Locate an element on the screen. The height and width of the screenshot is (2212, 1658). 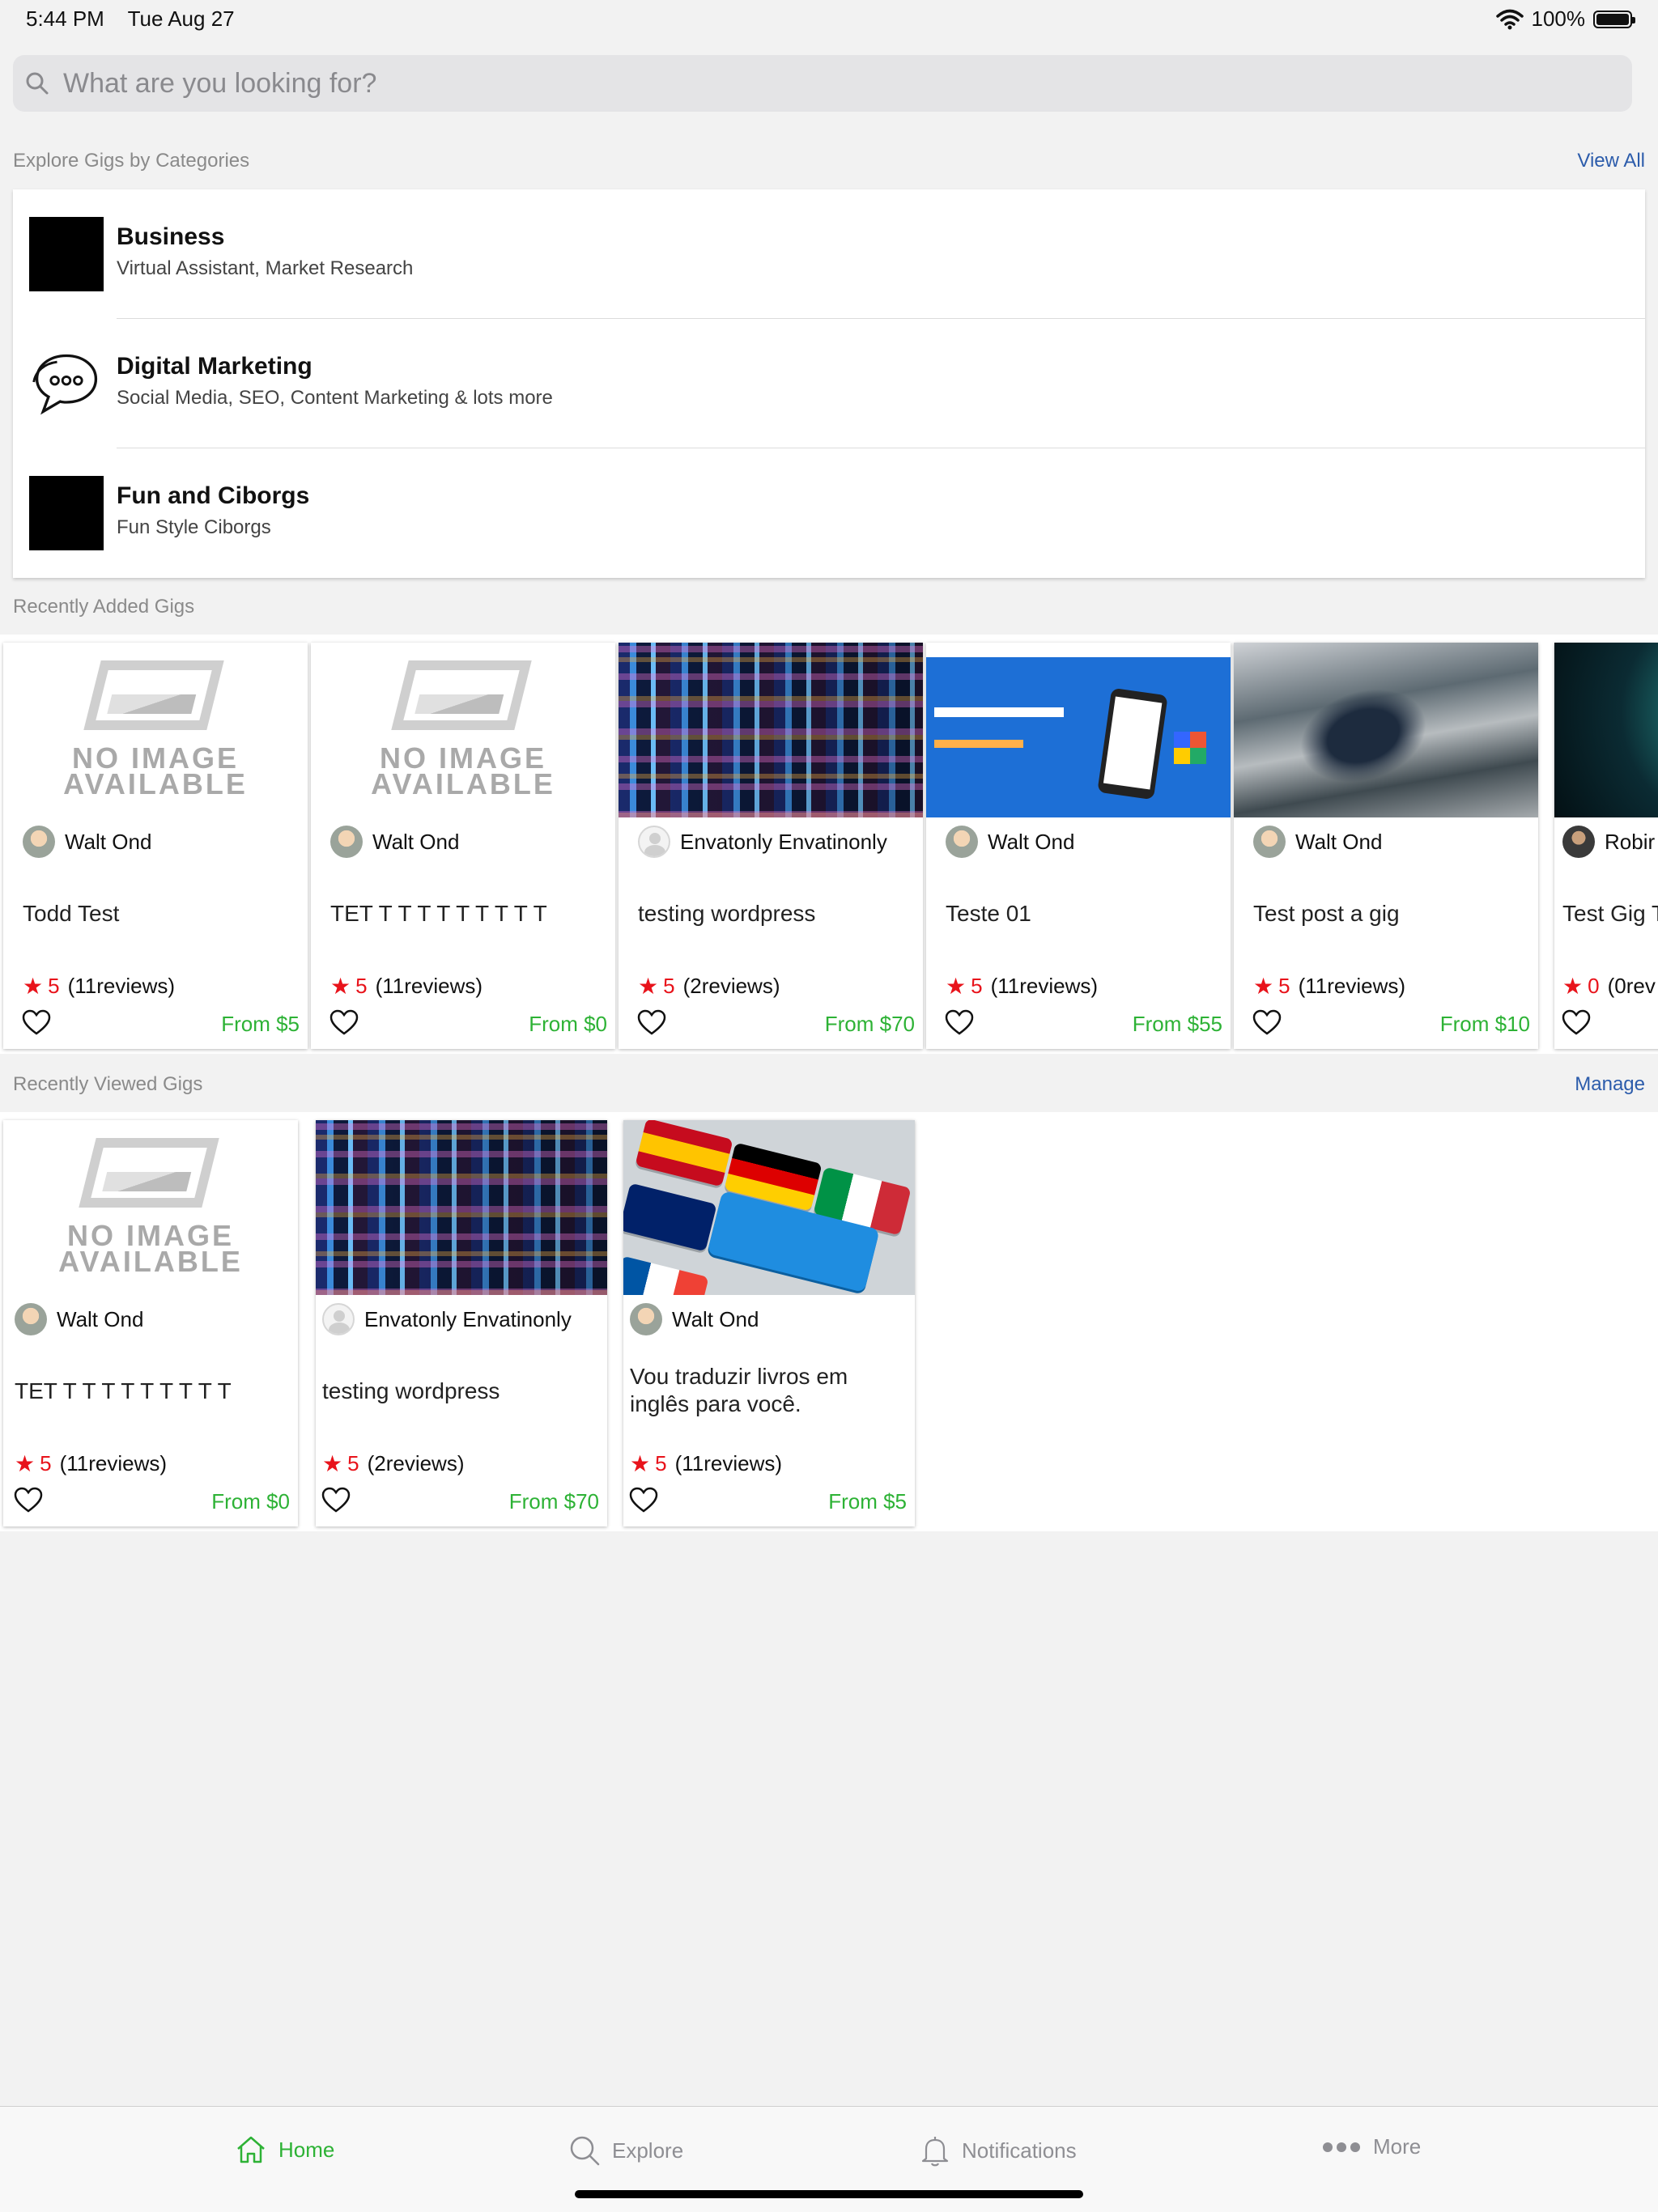
gig-price: From $10 is located at coordinates (1484, 1024).